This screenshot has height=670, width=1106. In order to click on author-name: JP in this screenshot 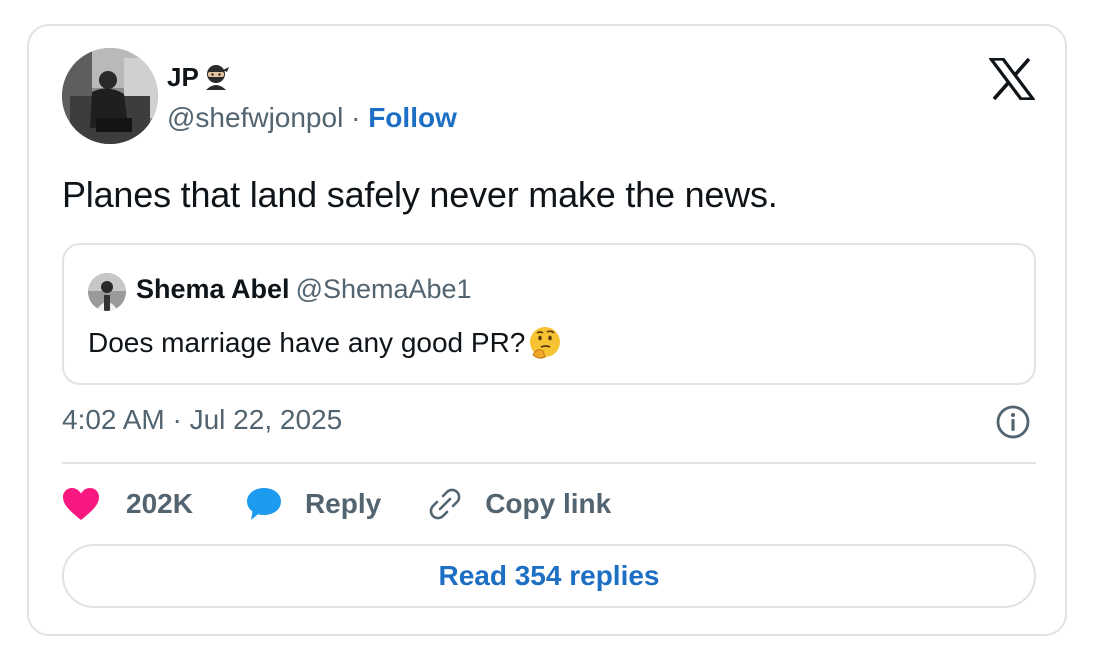, I will do `click(183, 77)`.